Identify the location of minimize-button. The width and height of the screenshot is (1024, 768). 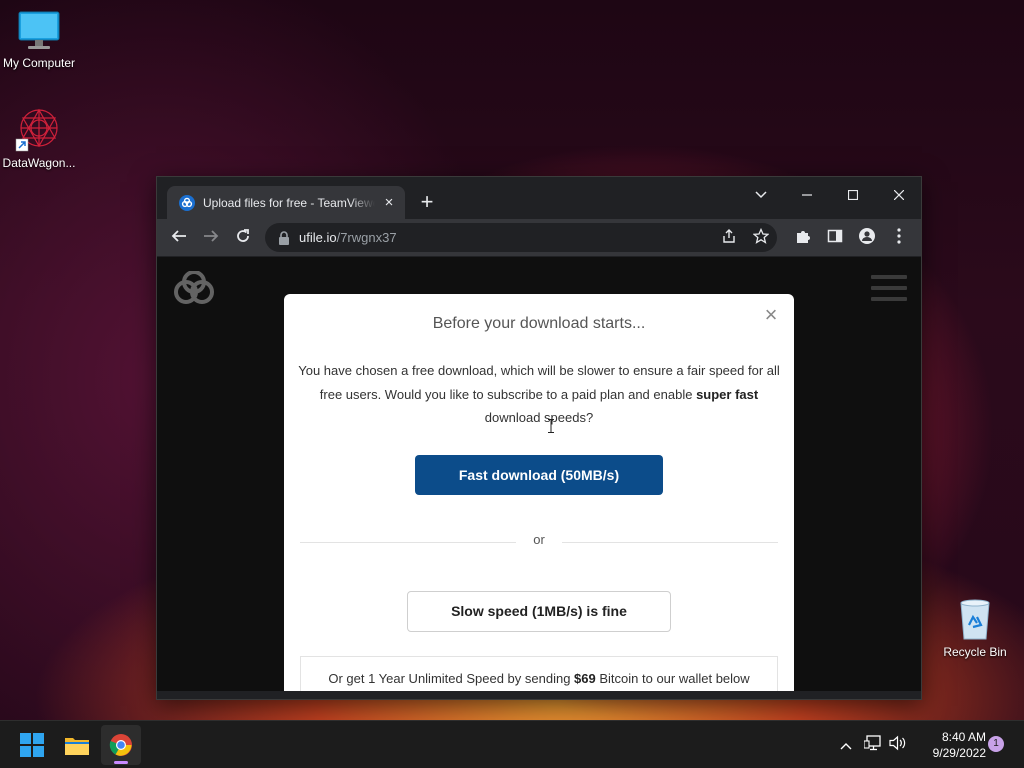
(807, 195).